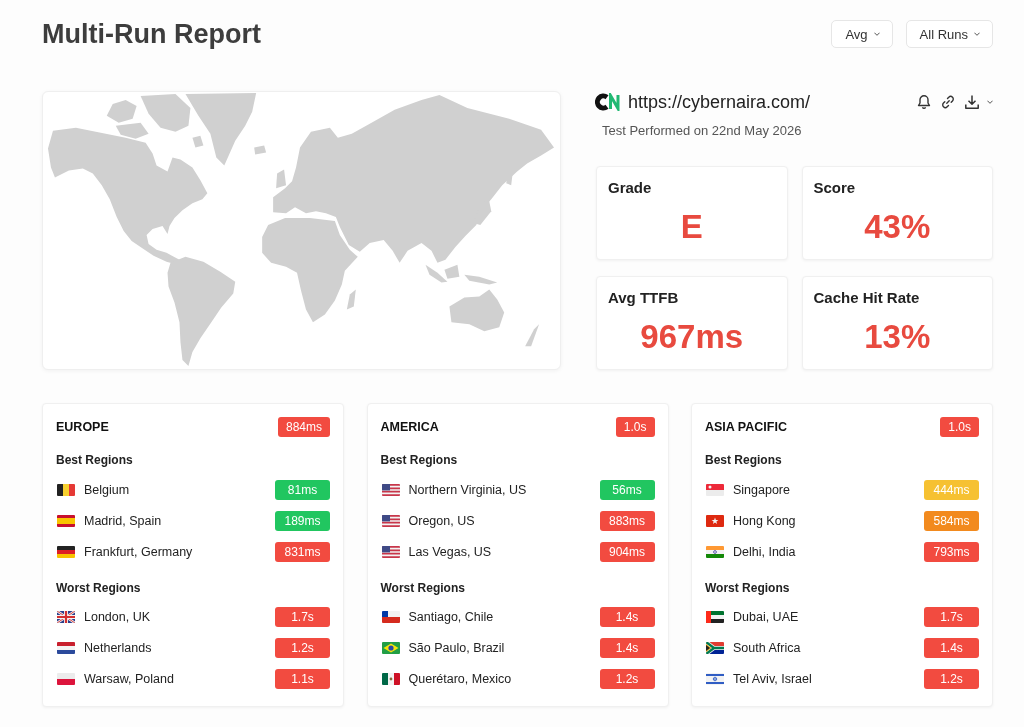 This screenshot has height=727, width=1024. I want to click on latency-badge: 883ms, so click(627, 520).